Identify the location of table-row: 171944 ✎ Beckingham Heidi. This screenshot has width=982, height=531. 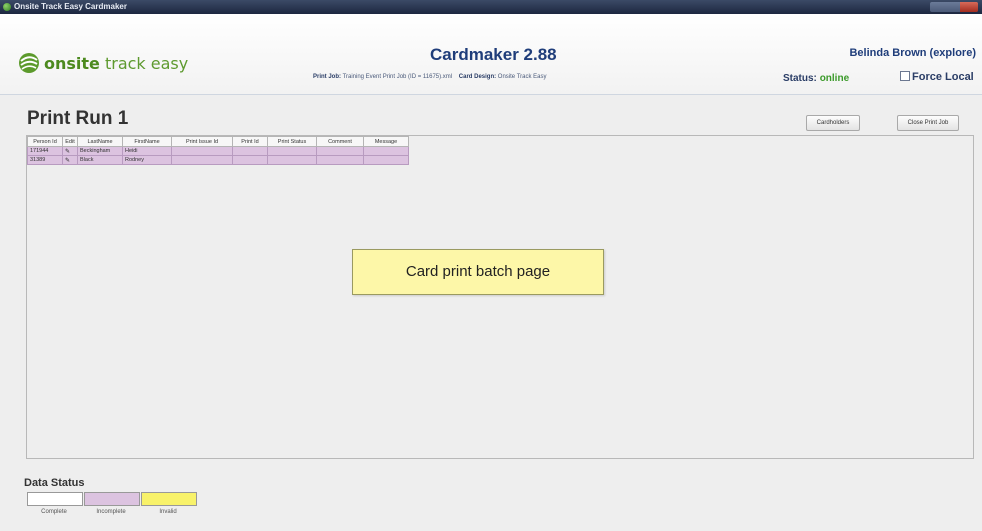
(218, 151).